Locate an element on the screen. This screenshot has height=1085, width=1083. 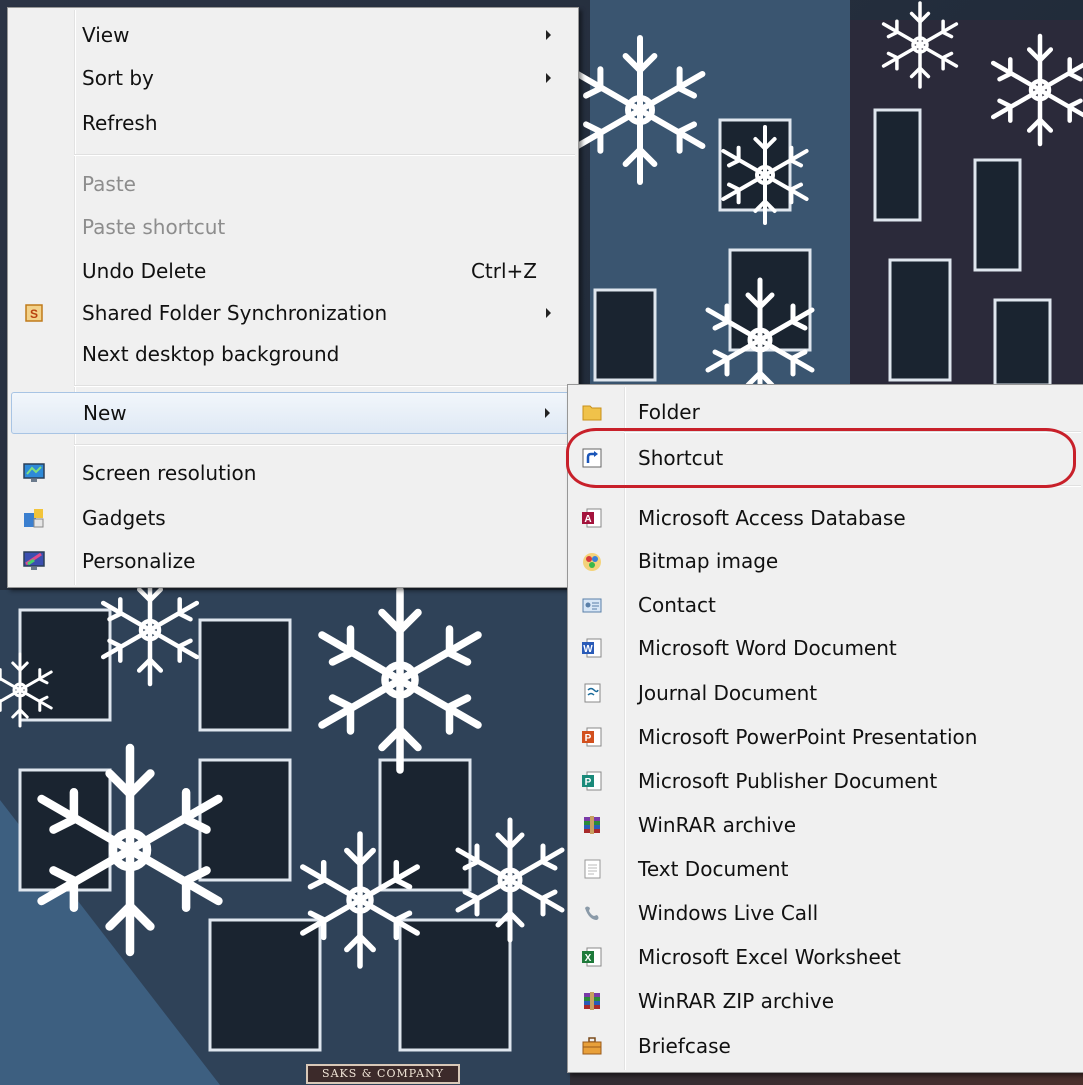
powerpoint-icon: P is located at coordinates (592, 737).